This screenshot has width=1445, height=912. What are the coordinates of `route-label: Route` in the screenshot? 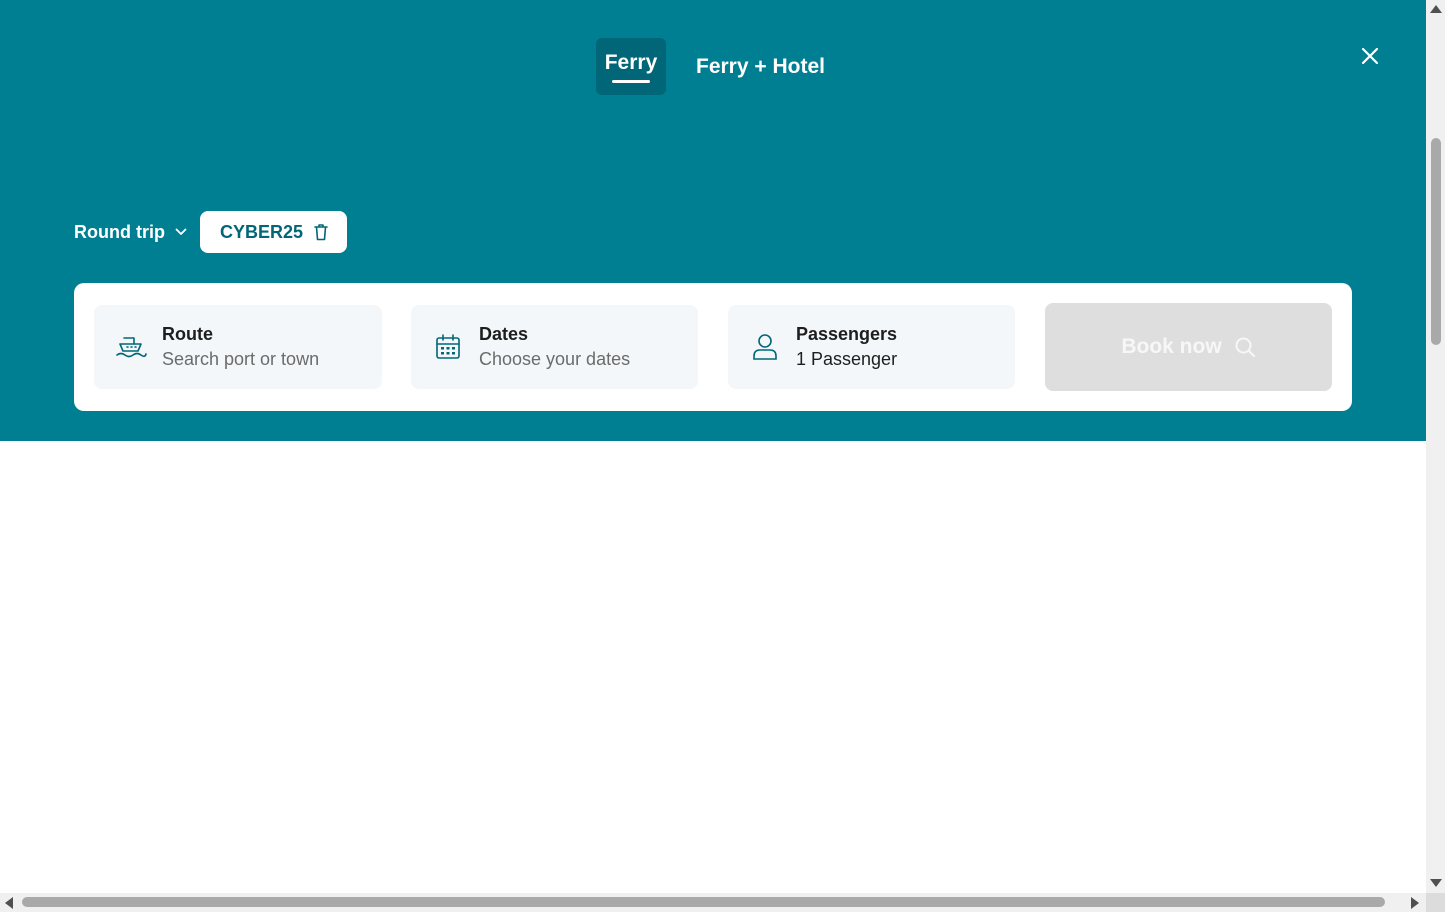 It's located at (187, 334).